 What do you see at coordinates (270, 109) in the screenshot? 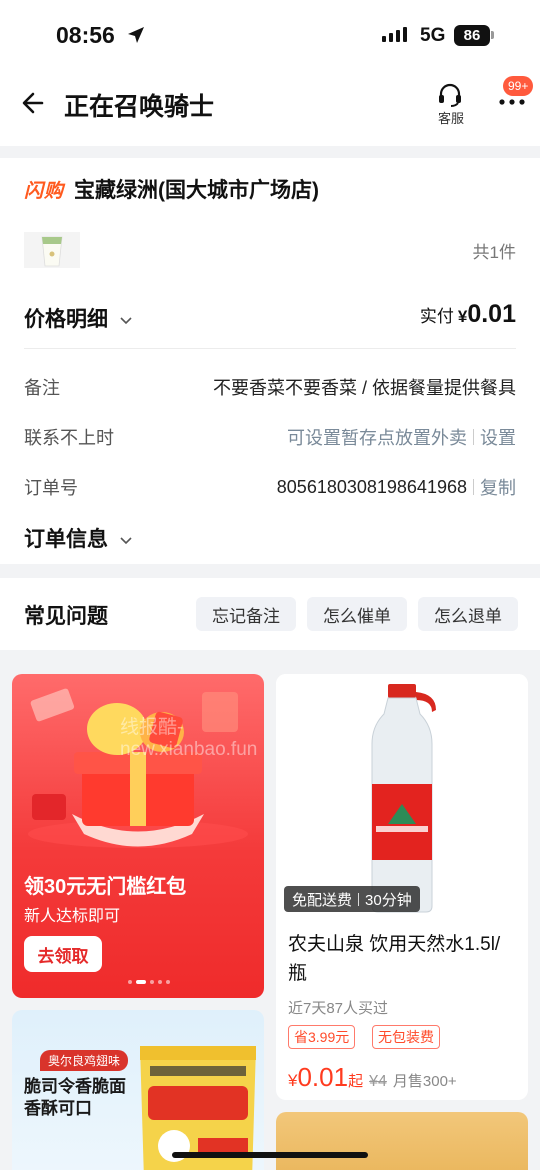
I see `nav-bar: 正在召唤骑士 客服 99+` at bounding box center [270, 109].